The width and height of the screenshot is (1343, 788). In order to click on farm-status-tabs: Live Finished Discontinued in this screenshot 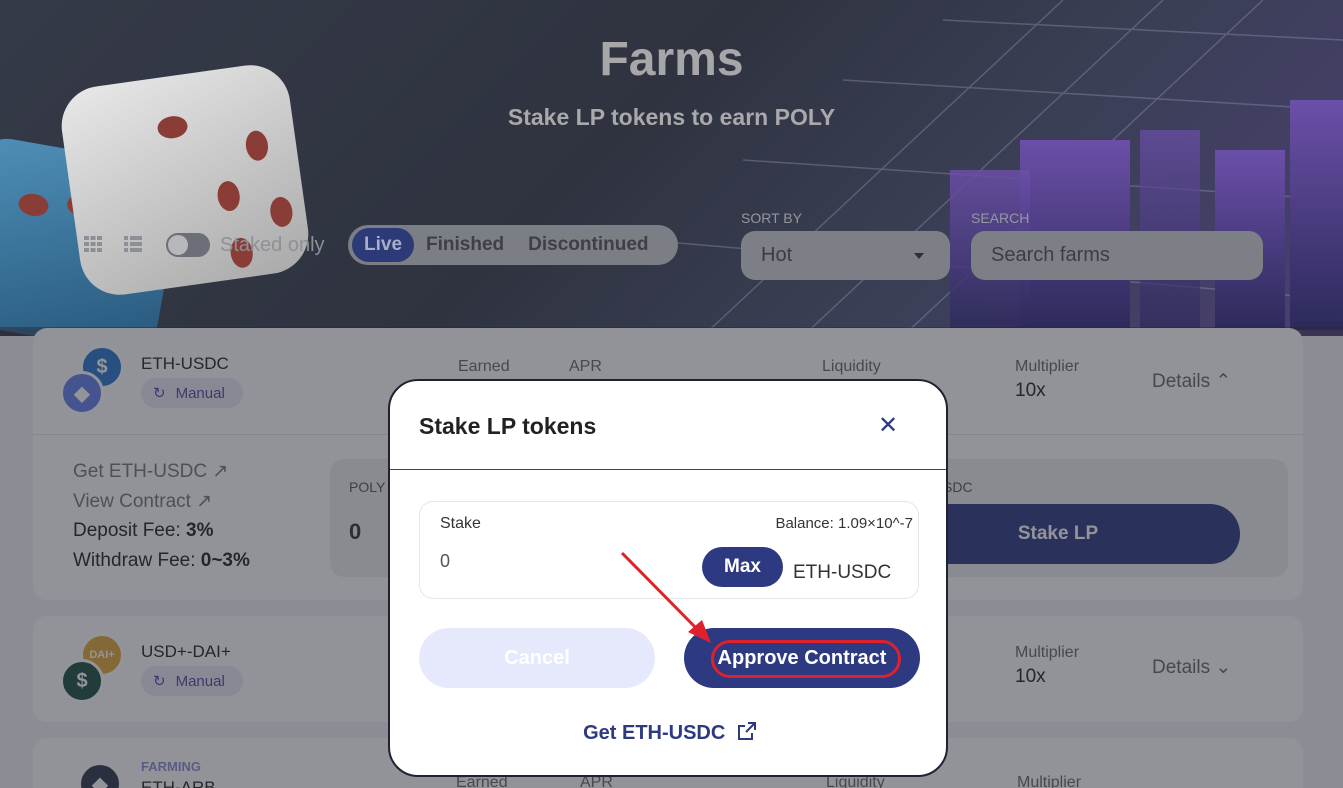, I will do `click(513, 245)`.